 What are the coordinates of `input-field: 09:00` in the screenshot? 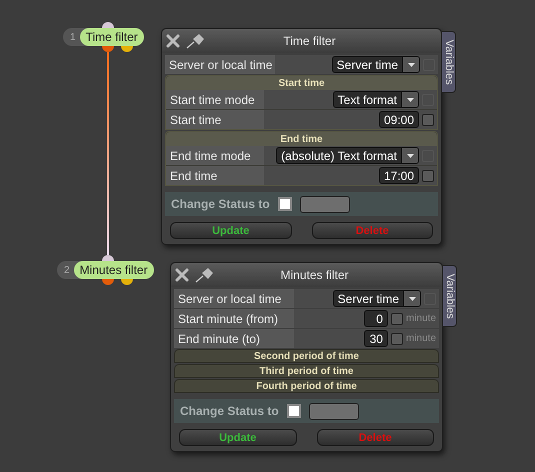 It's located at (398, 119).